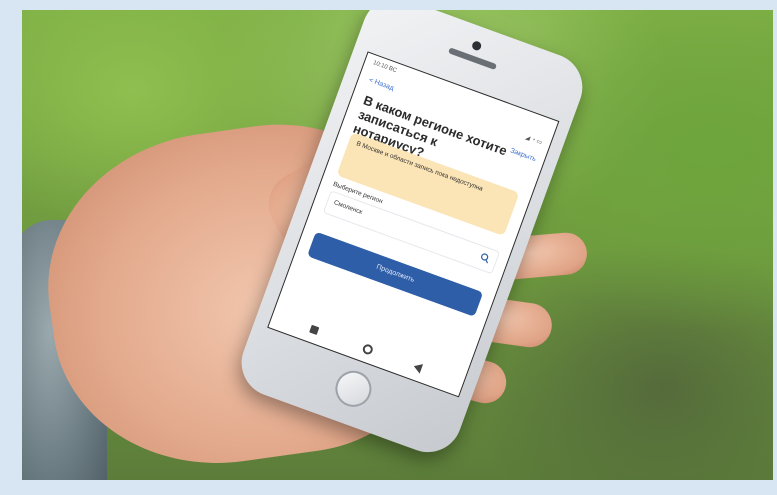 This screenshot has width=777, height=495. I want to click on speaker, so click(473, 59).